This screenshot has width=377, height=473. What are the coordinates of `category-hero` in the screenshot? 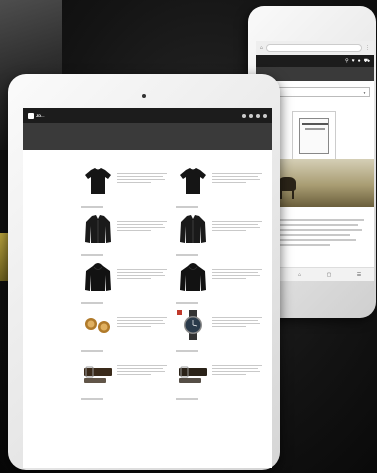 It's located at (147, 136).